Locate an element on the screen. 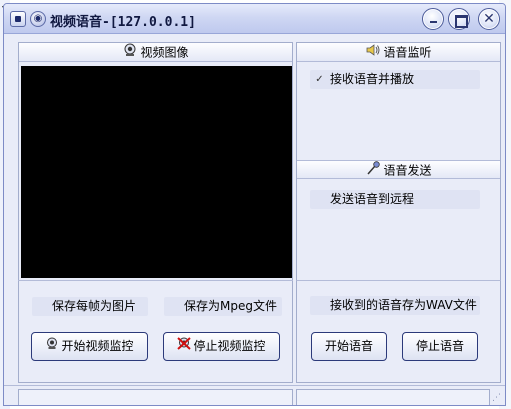 Image resolution: width=511 pixels, height=409 pixels. start-voice-label: 开始语音 is located at coordinates (348, 346).